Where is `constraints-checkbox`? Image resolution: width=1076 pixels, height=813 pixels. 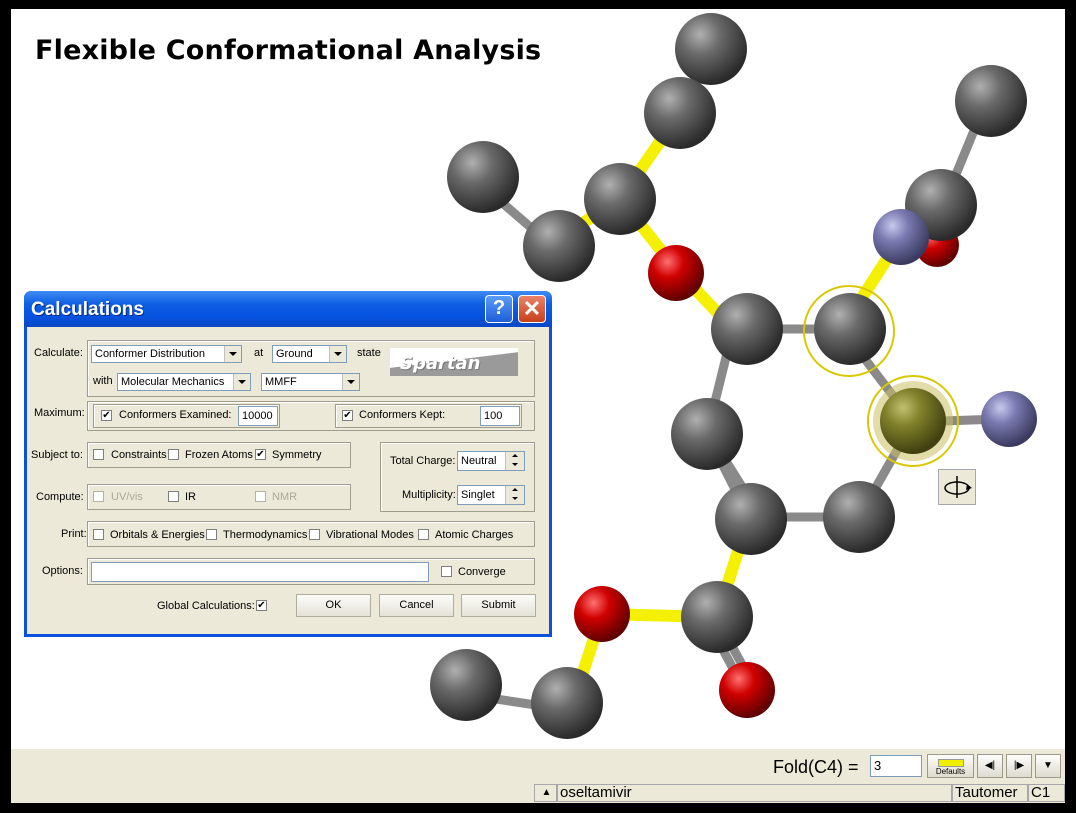
constraints-checkbox is located at coordinates (98, 454).